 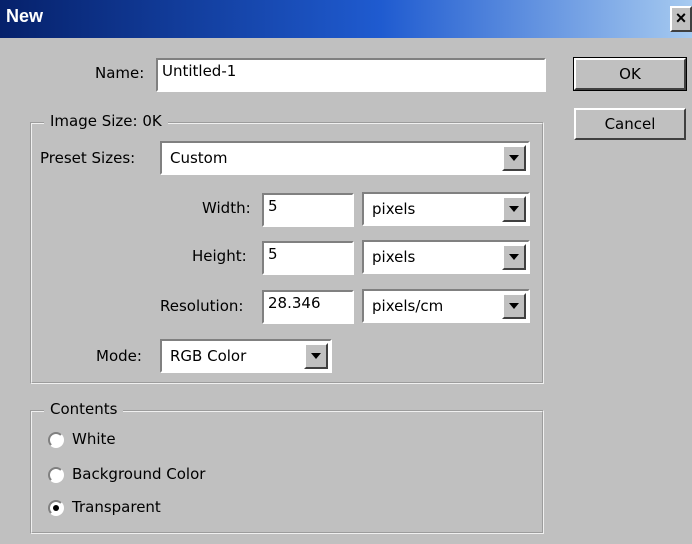 I want to click on height-unit-value: pixels, so click(x=394, y=257).